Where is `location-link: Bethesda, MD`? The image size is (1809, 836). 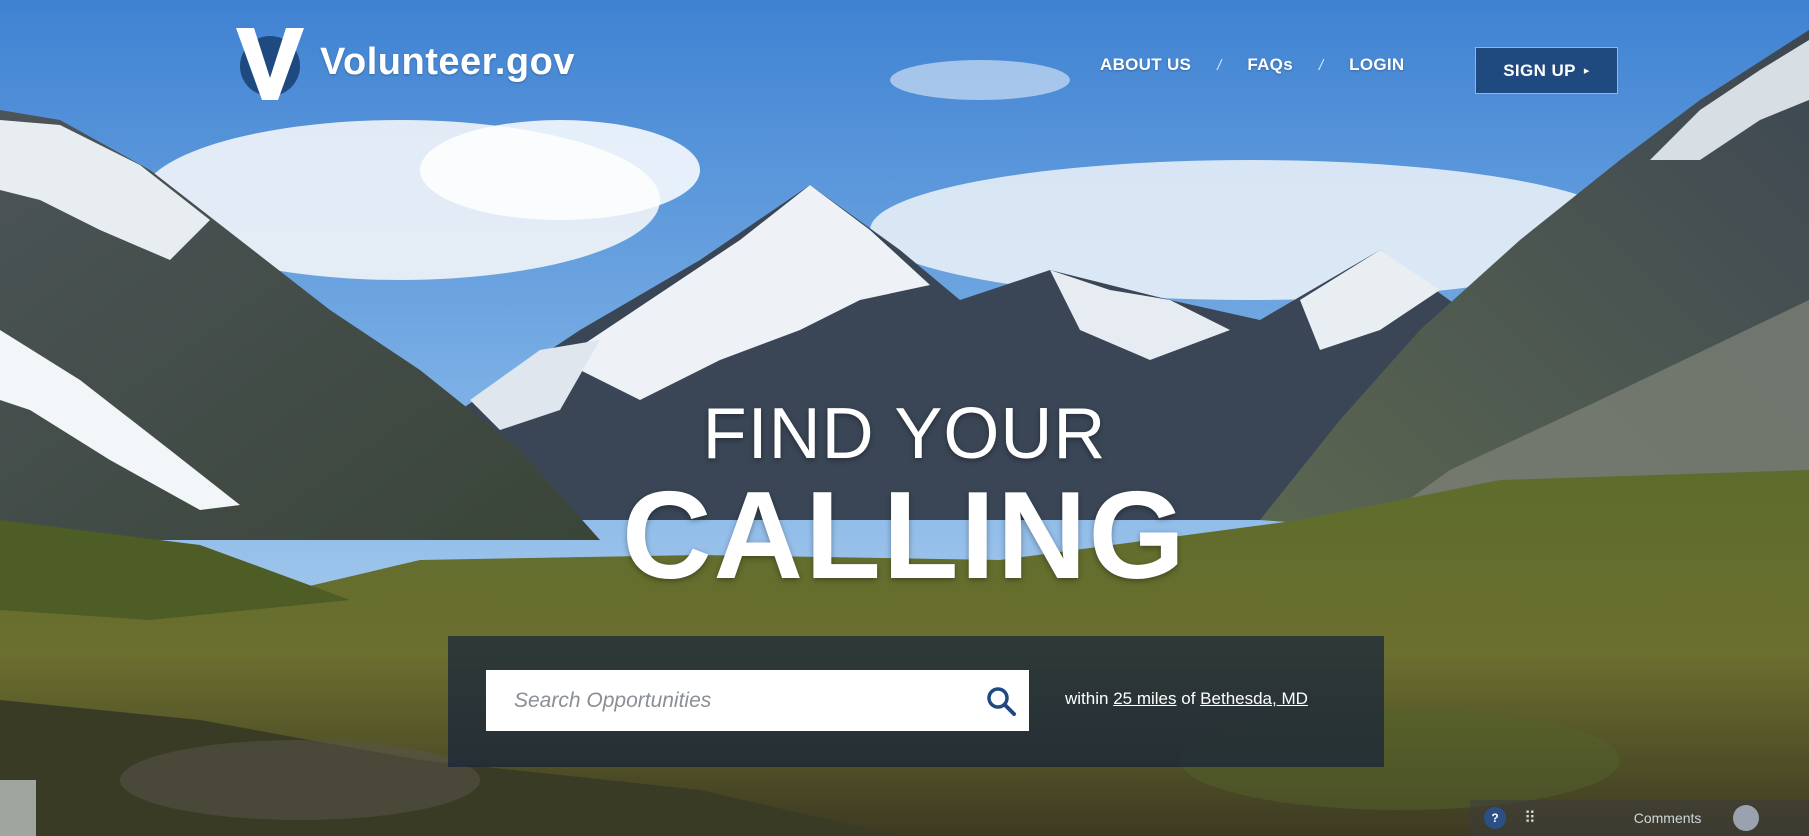
location-link: Bethesda, MD is located at coordinates (1254, 698).